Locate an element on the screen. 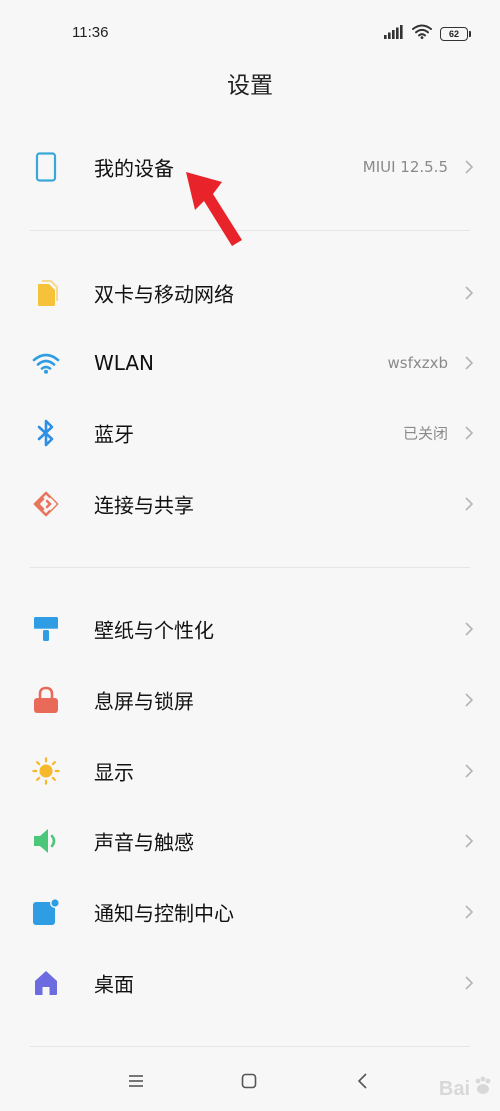 This screenshot has width=500, height=1111. menu-icon is located at coordinates (136, 1081).